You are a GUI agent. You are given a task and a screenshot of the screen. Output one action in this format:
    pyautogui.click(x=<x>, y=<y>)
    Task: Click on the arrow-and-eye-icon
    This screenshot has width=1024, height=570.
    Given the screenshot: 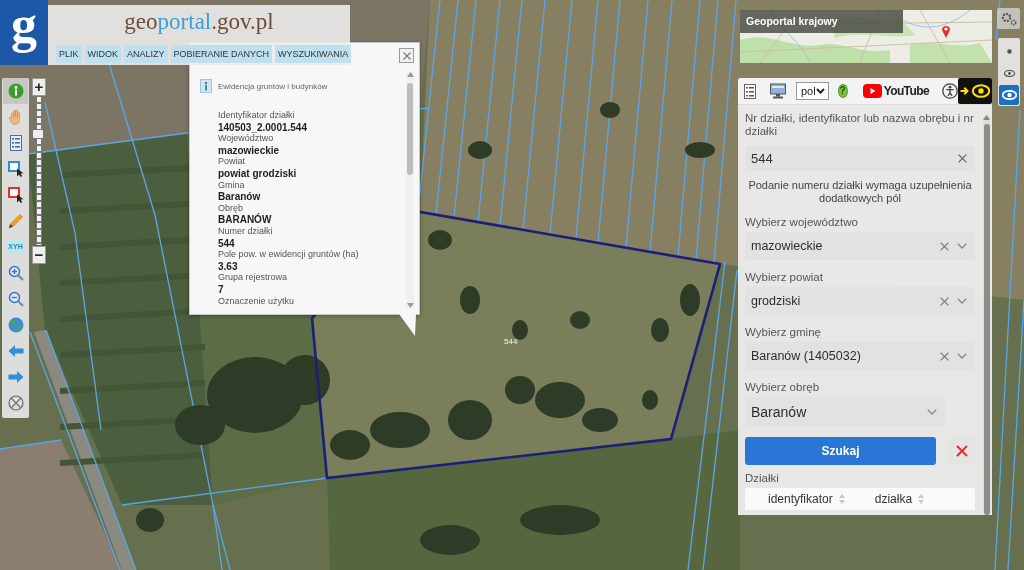 What is the action you would take?
    pyautogui.click(x=975, y=91)
    